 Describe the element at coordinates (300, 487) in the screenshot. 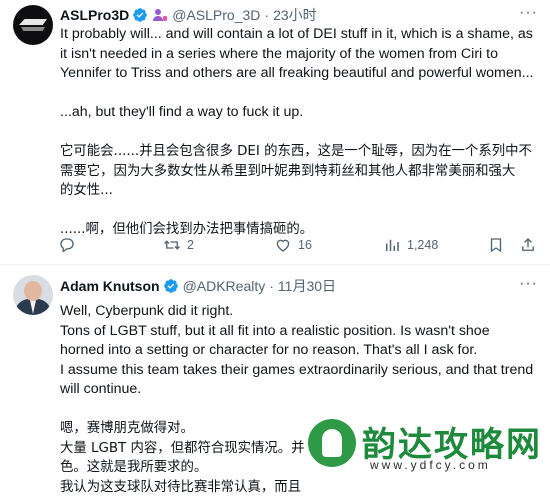

I see `text-line: 我认为这支球队对待比赛非常认真，而且` at that location.